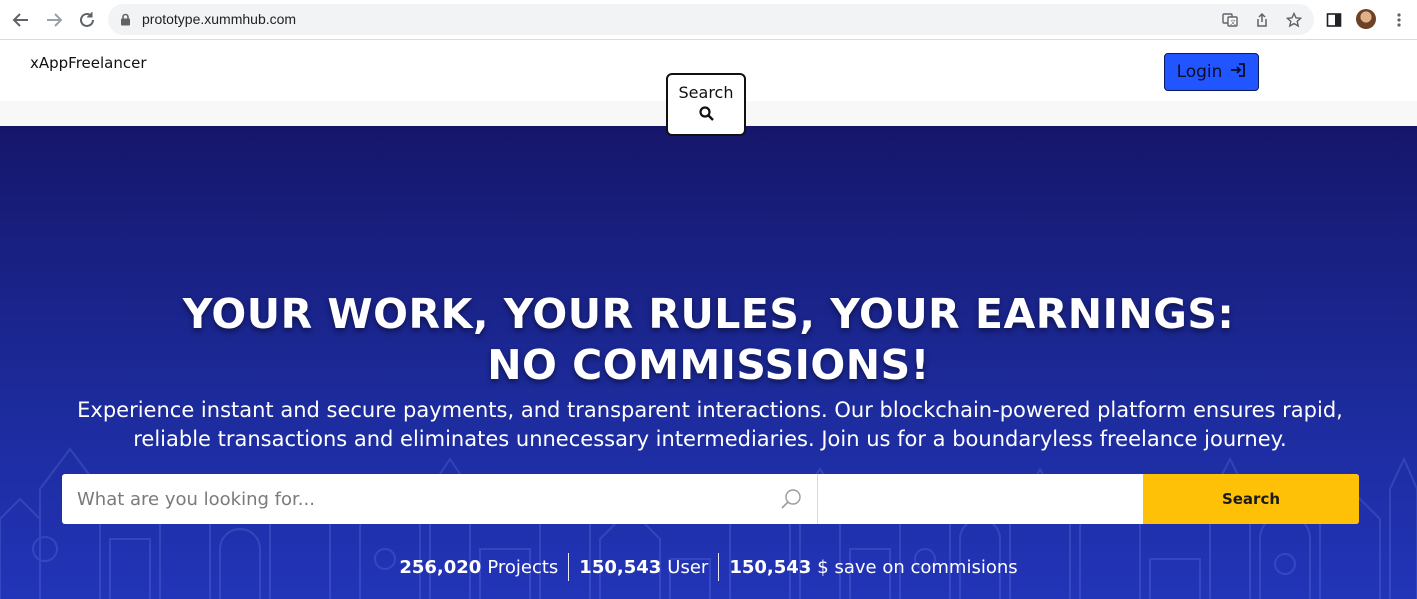  Describe the element at coordinates (125, 22) in the screenshot. I see `lock-icon` at that location.